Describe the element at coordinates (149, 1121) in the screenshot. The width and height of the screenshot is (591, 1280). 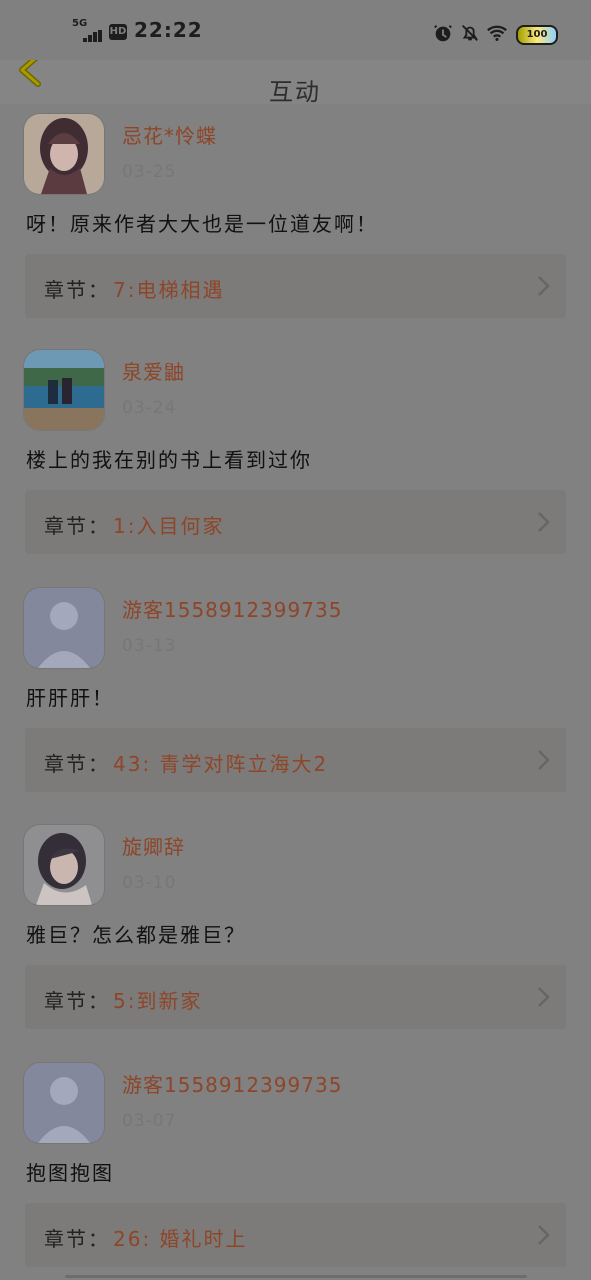
I see `comment-date: 03-07` at that location.